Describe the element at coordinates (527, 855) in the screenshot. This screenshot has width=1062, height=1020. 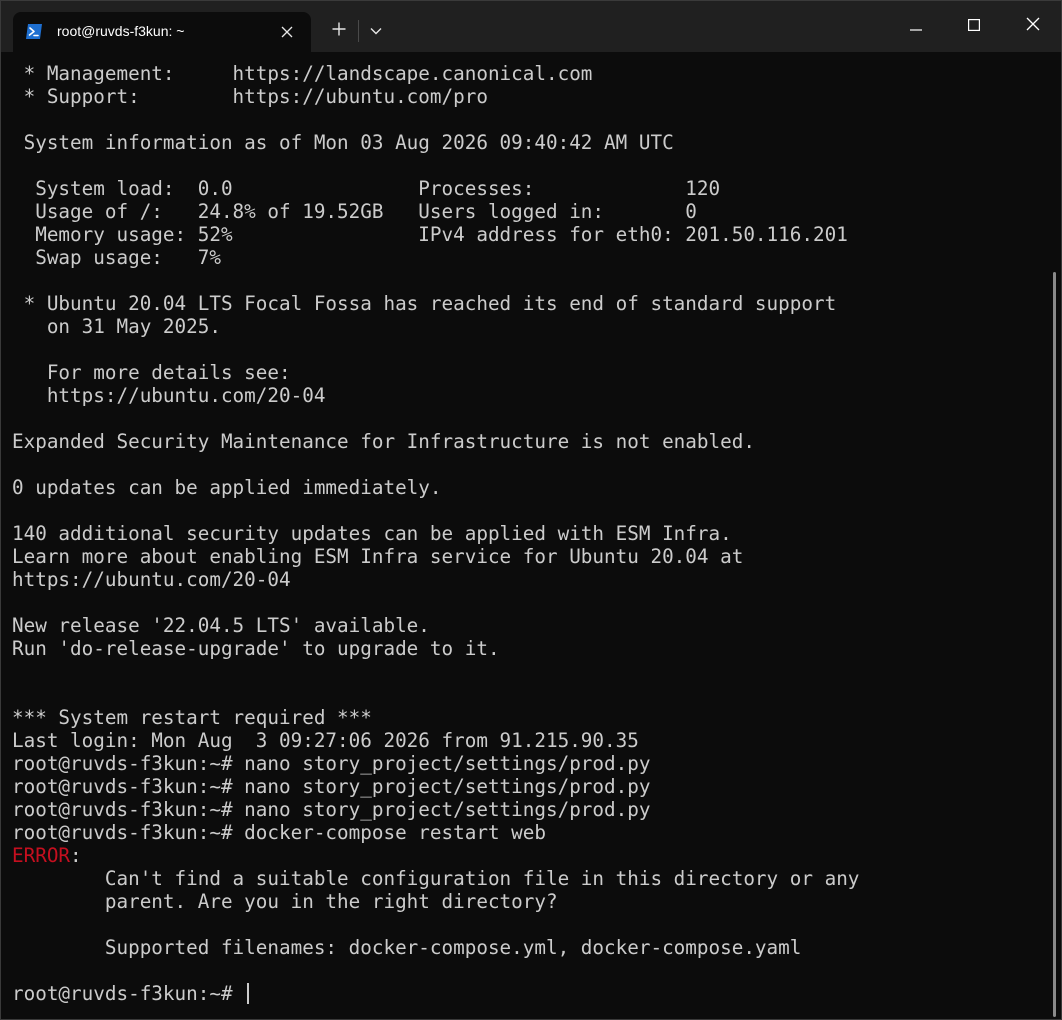
I see `error-line: ERROR:` at that location.